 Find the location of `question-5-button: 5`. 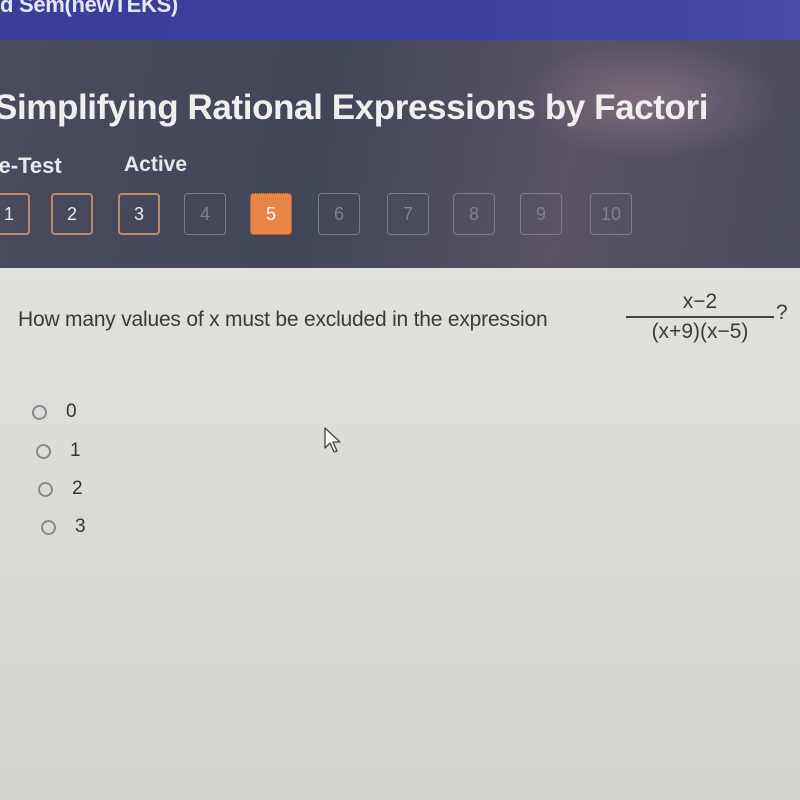

question-5-button: 5 is located at coordinates (271, 214).